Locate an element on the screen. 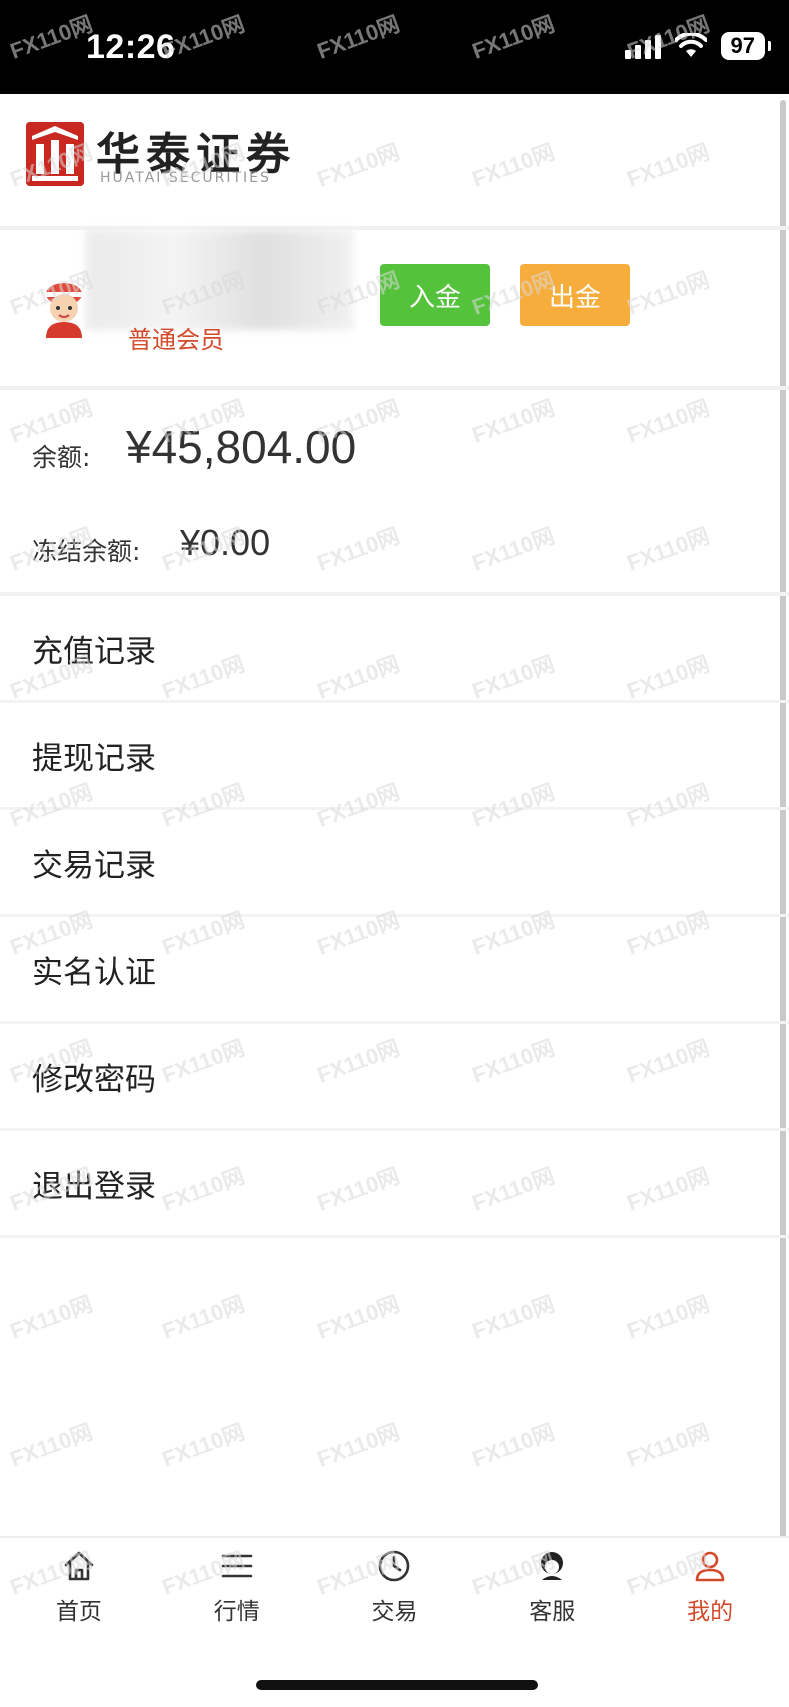  tab-market: 行情 is located at coordinates (237, 1587).